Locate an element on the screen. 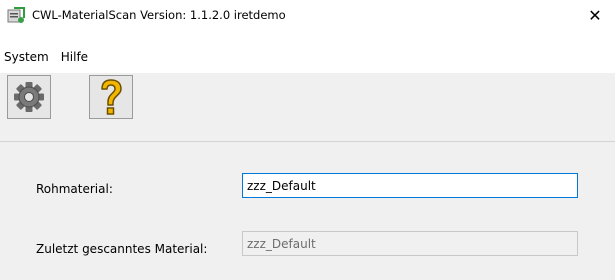  menu-item-hilfe: Hilfe is located at coordinates (74, 57).